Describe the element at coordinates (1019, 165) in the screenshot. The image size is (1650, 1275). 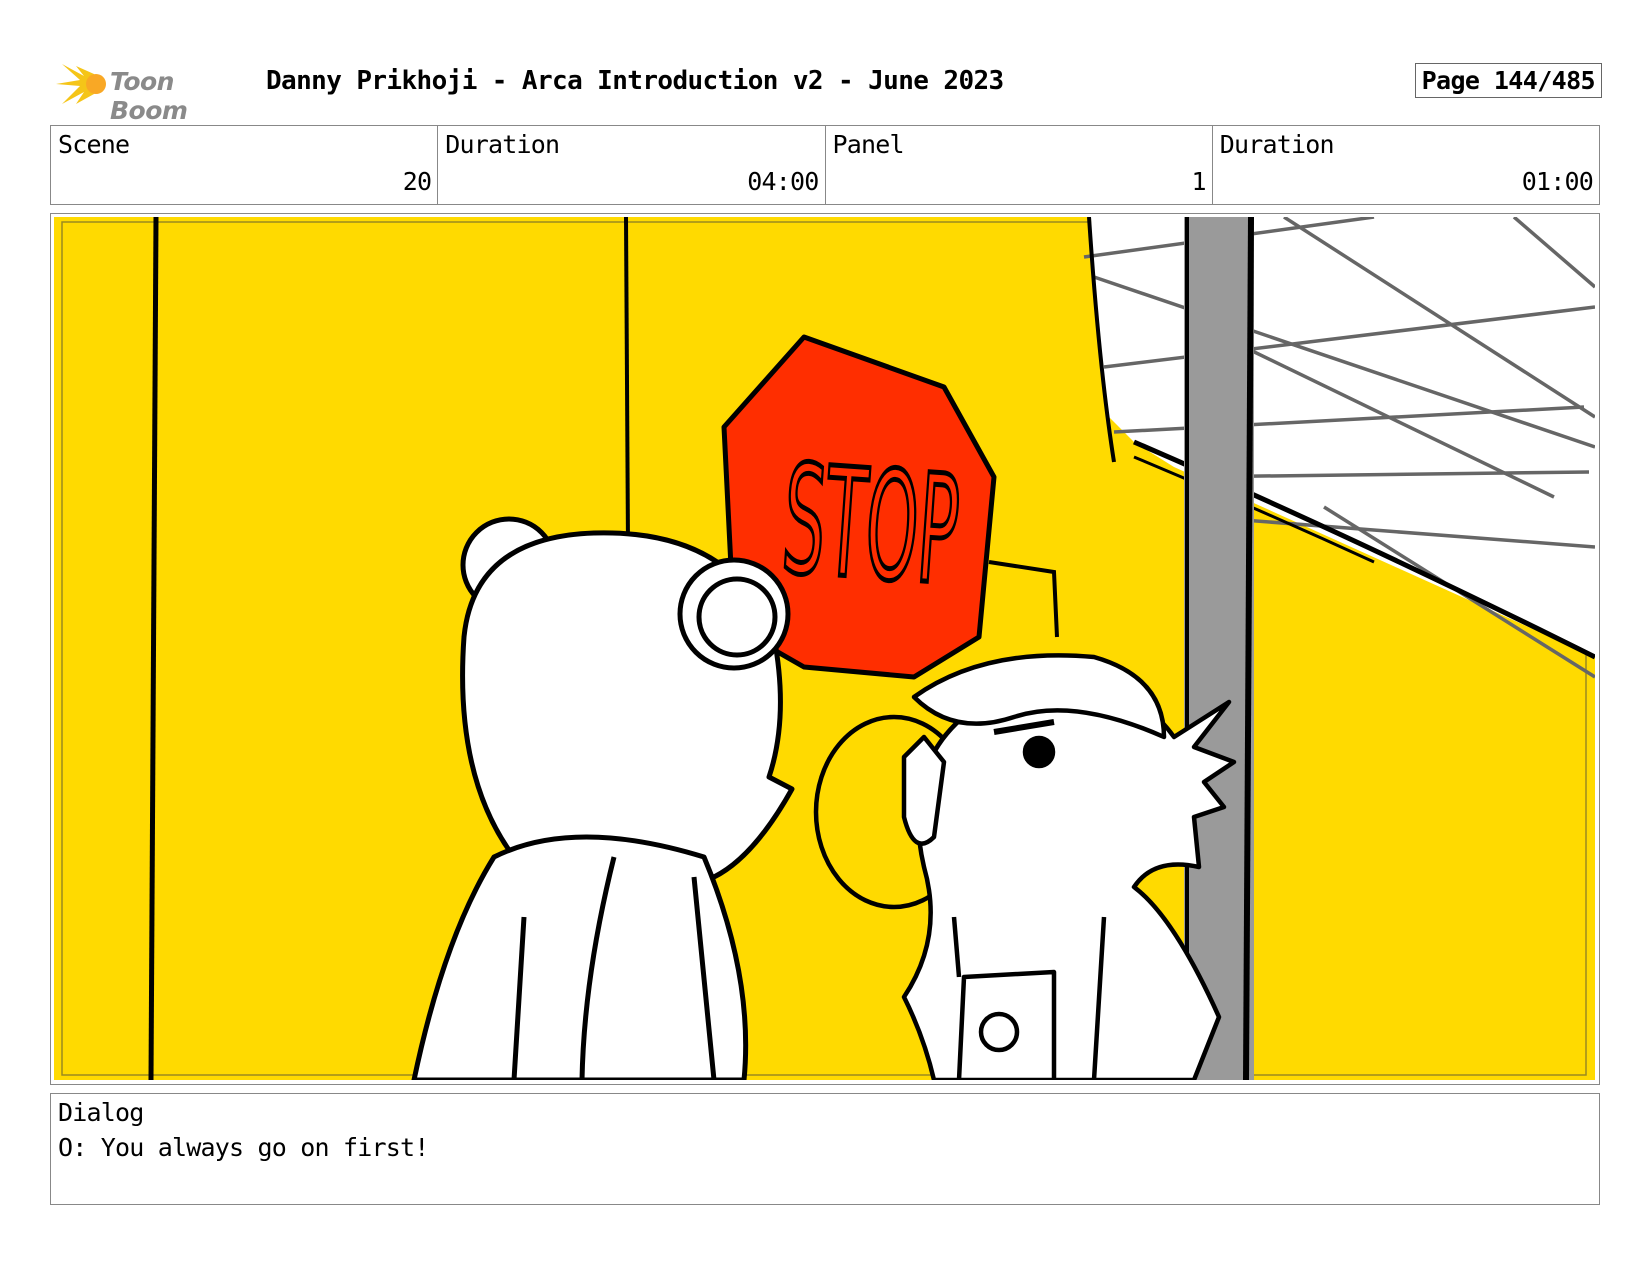
I see `panel-cell: Panel 1` at that location.